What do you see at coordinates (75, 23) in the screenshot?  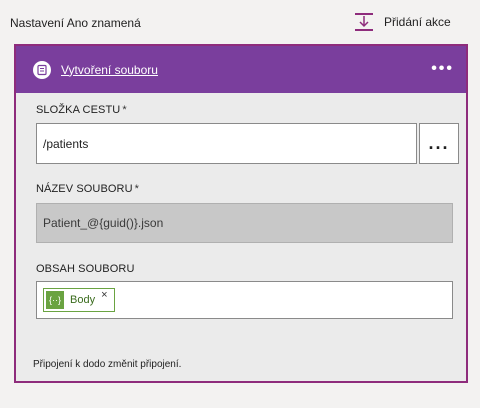 I see `settings-link: Nastavení Ano znamená` at bounding box center [75, 23].